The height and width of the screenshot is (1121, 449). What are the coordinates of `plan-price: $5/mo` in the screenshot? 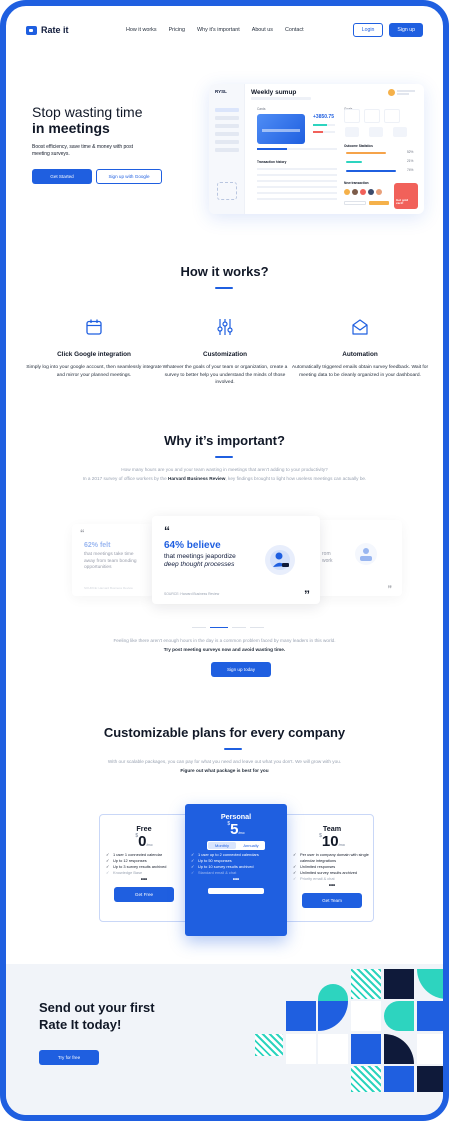 It's located at (236, 829).